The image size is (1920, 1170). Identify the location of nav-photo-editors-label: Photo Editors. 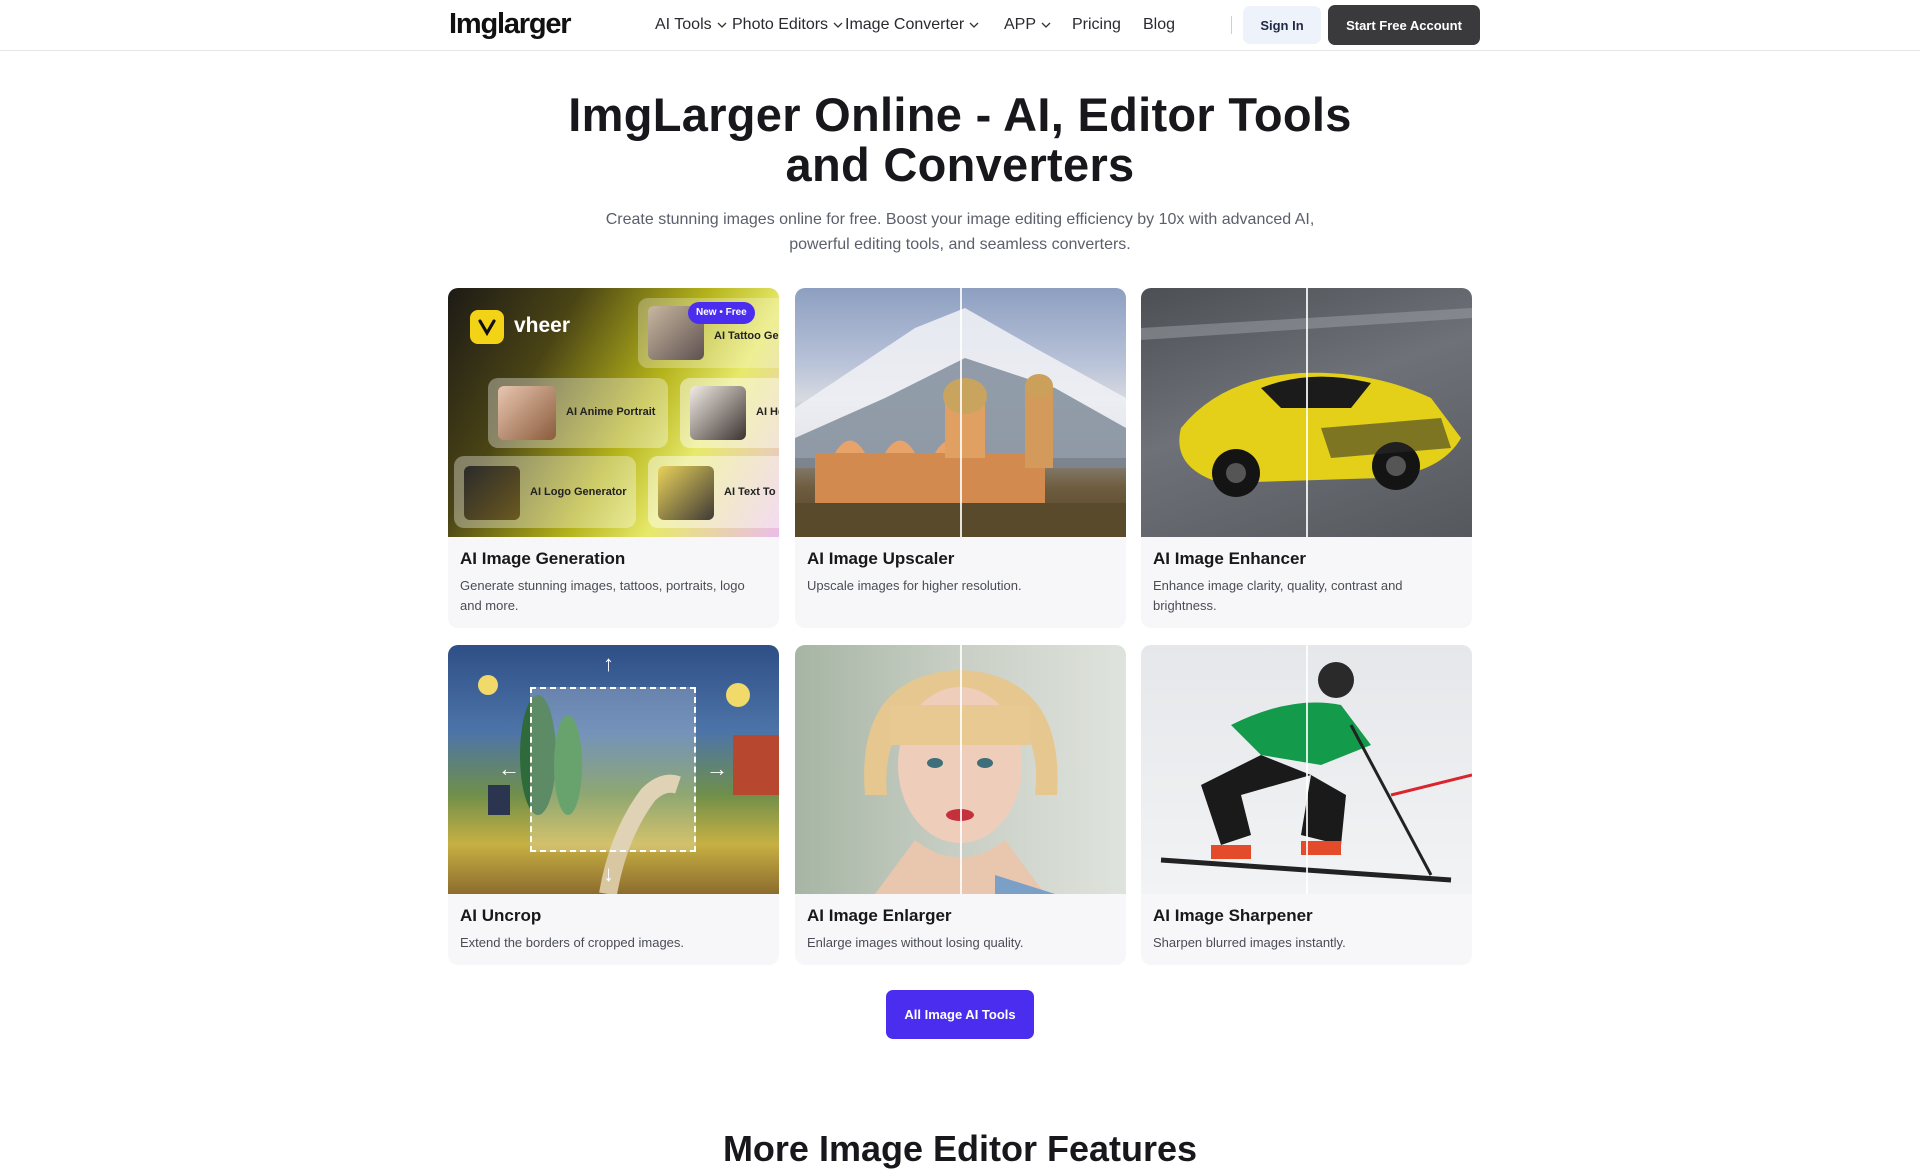
(780, 24).